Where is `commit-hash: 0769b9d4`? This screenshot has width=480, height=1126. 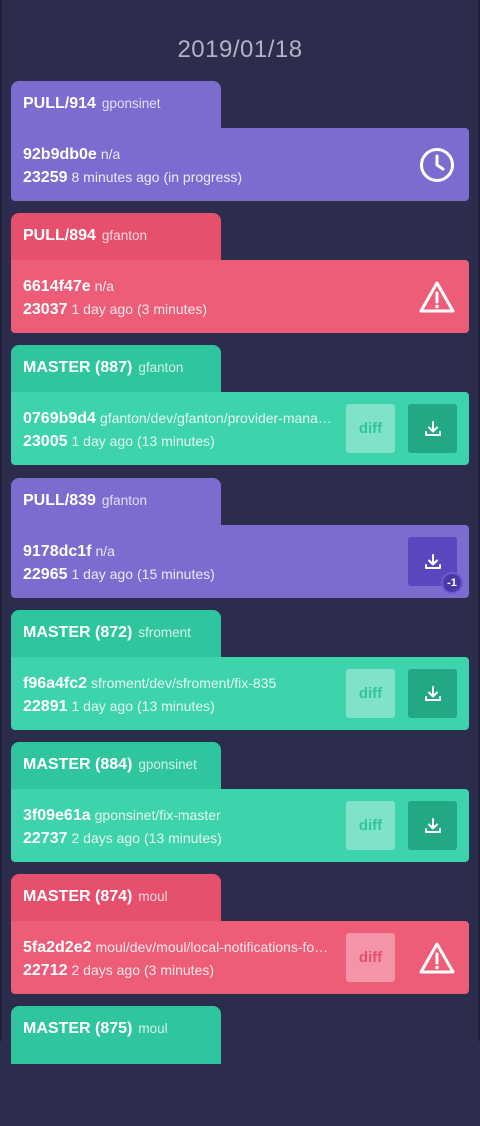
commit-hash: 0769b9d4 is located at coordinates (59, 418).